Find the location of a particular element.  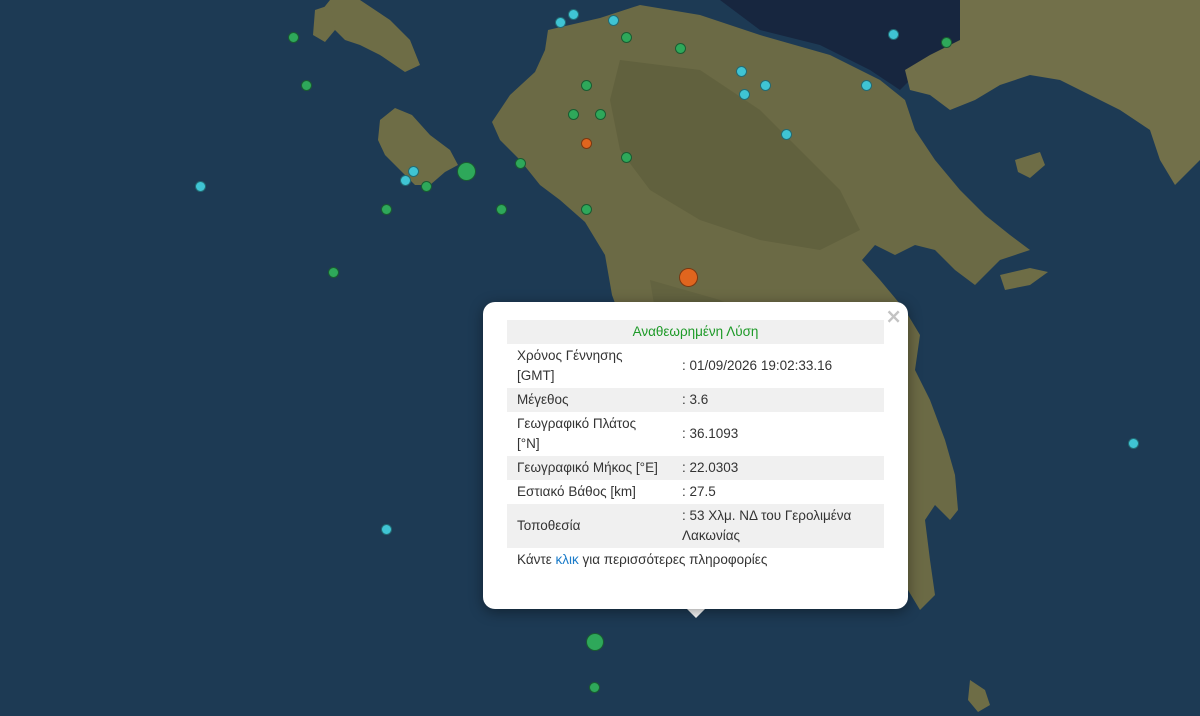

more-info-link: κλικ is located at coordinates (567, 559).